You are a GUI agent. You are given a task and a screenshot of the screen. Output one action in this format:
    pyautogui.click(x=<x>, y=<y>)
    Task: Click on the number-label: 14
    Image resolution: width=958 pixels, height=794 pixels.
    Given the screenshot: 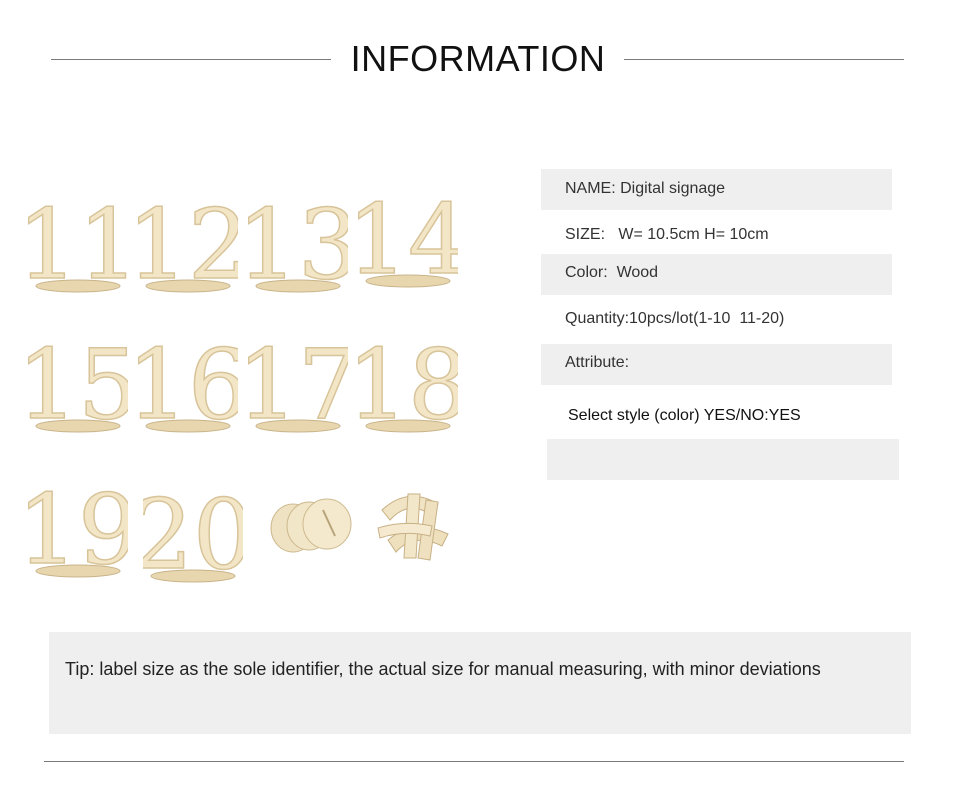 What is the action you would take?
    pyautogui.click(x=408, y=239)
    